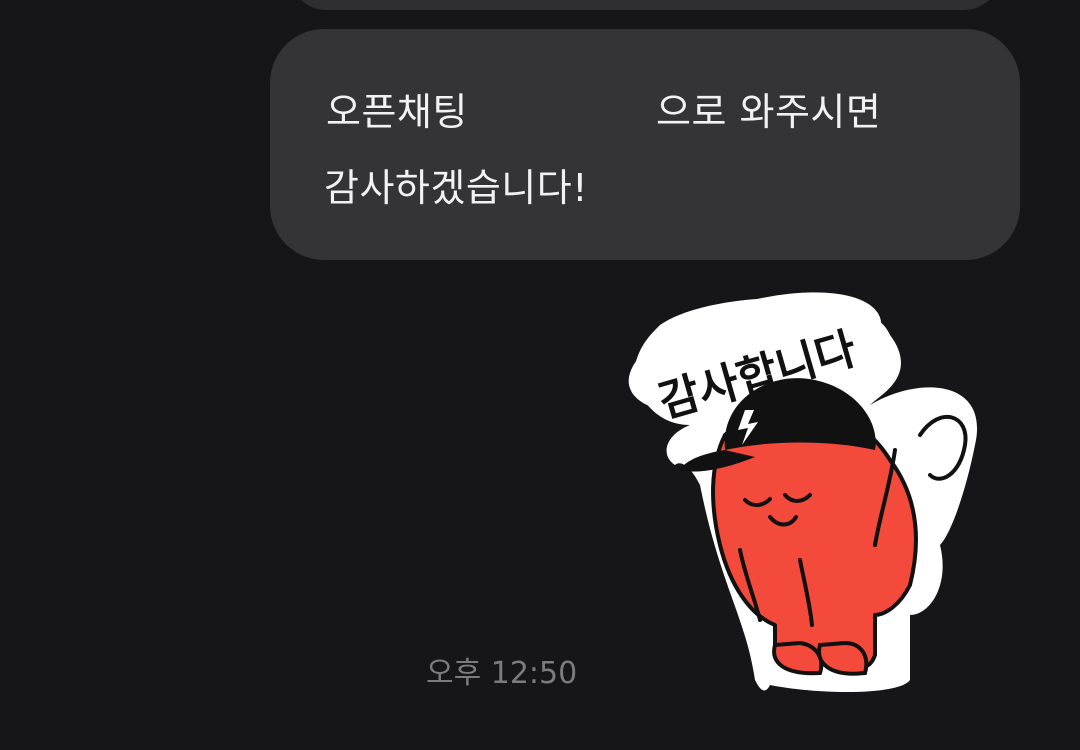 The image size is (1080, 750). What do you see at coordinates (769, 112) in the screenshot?
I see `message-text-line1: 으로 와주시면` at bounding box center [769, 112].